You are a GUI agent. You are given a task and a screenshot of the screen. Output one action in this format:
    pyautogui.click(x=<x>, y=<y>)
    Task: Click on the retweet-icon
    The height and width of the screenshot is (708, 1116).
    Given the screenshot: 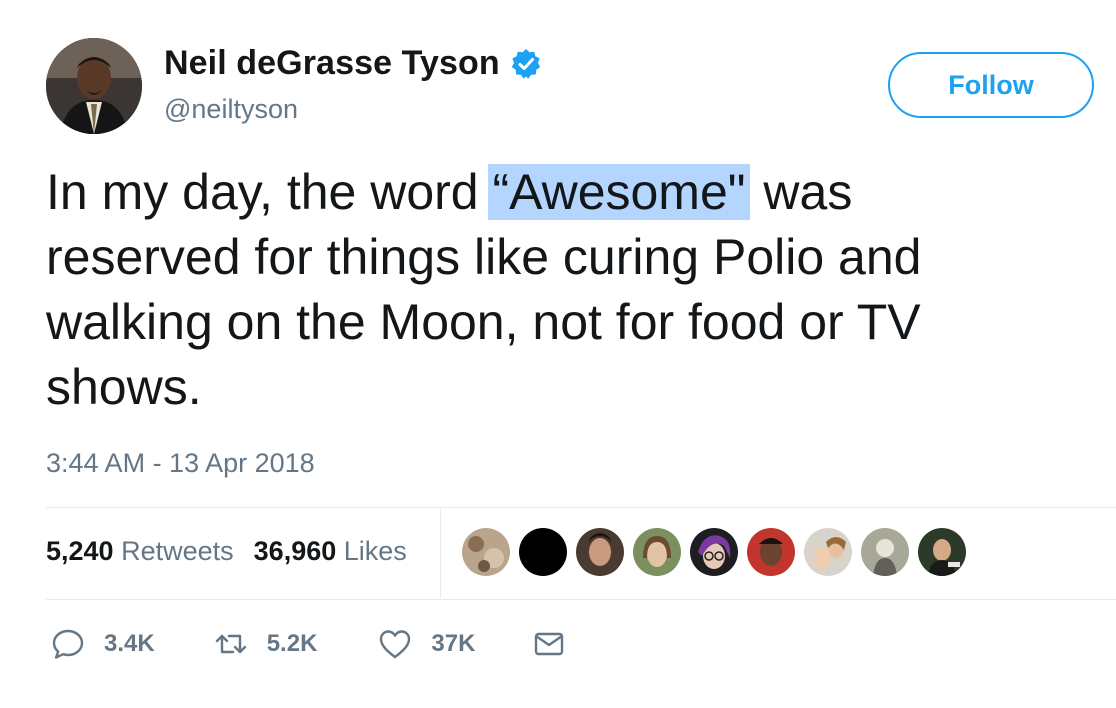 What is the action you would take?
    pyautogui.click(x=230, y=644)
    